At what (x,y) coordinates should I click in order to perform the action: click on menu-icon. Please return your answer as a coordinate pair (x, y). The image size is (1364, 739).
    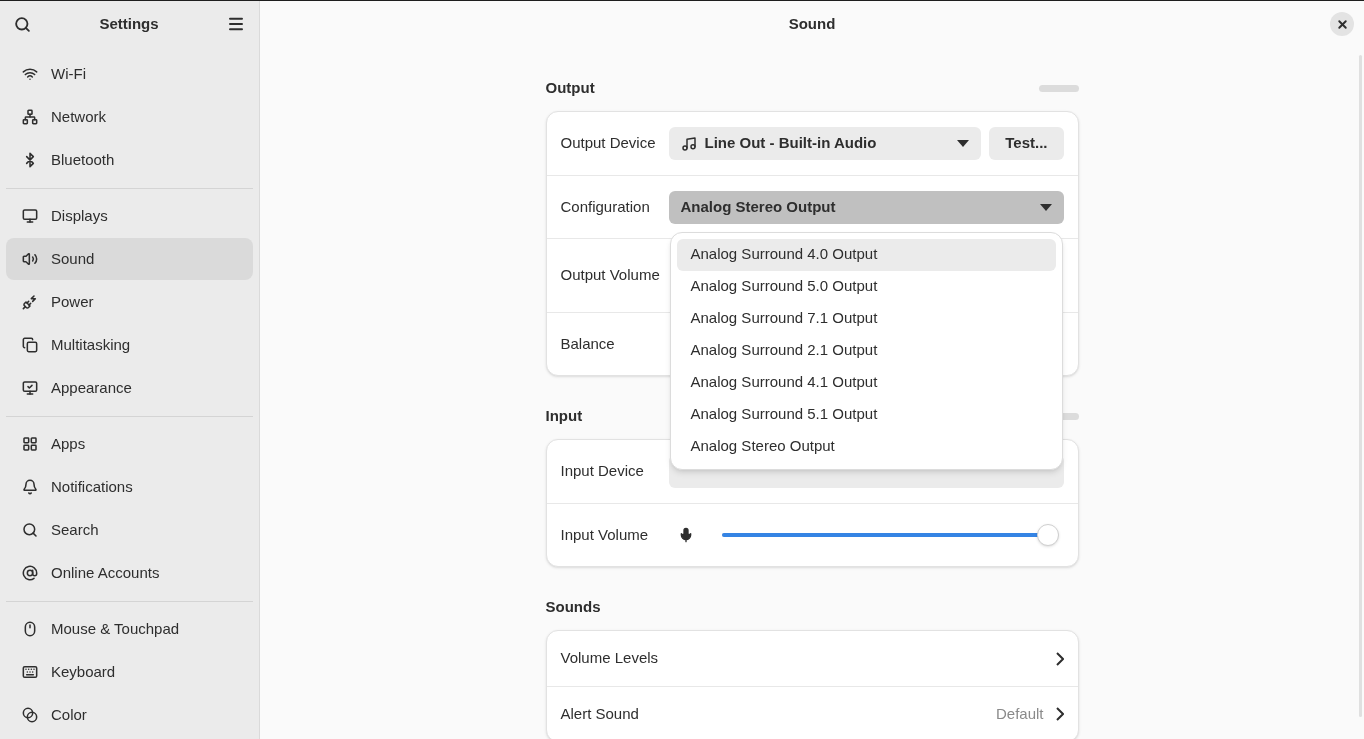
    Looking at the image, I should click on (236, 24).